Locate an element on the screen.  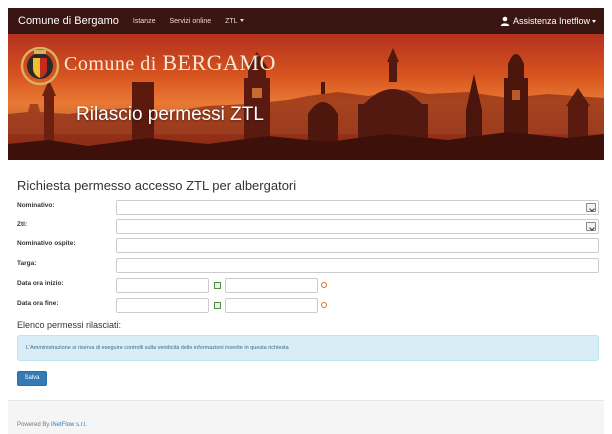
user-icon is located at coordinates (505, 21).